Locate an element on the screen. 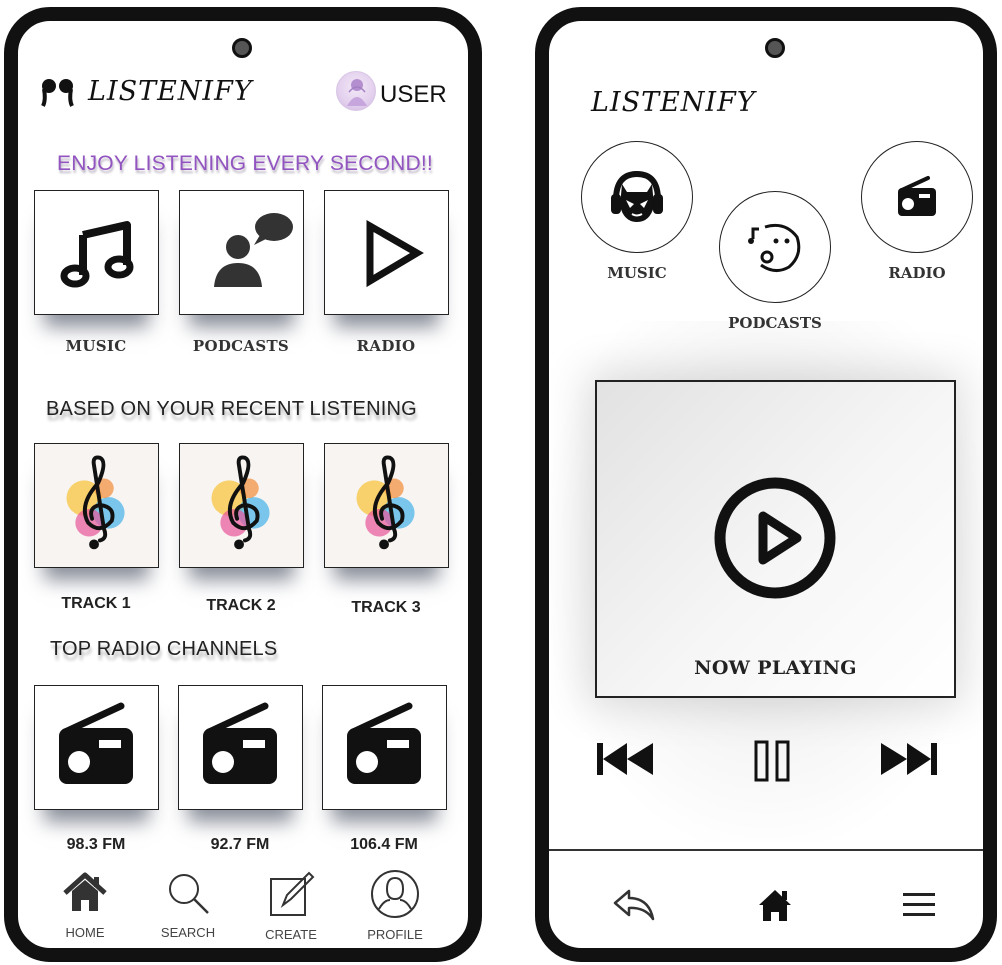  top-radio-title: TOP RADIO CHANNELS is located at coordinates (164, 649).